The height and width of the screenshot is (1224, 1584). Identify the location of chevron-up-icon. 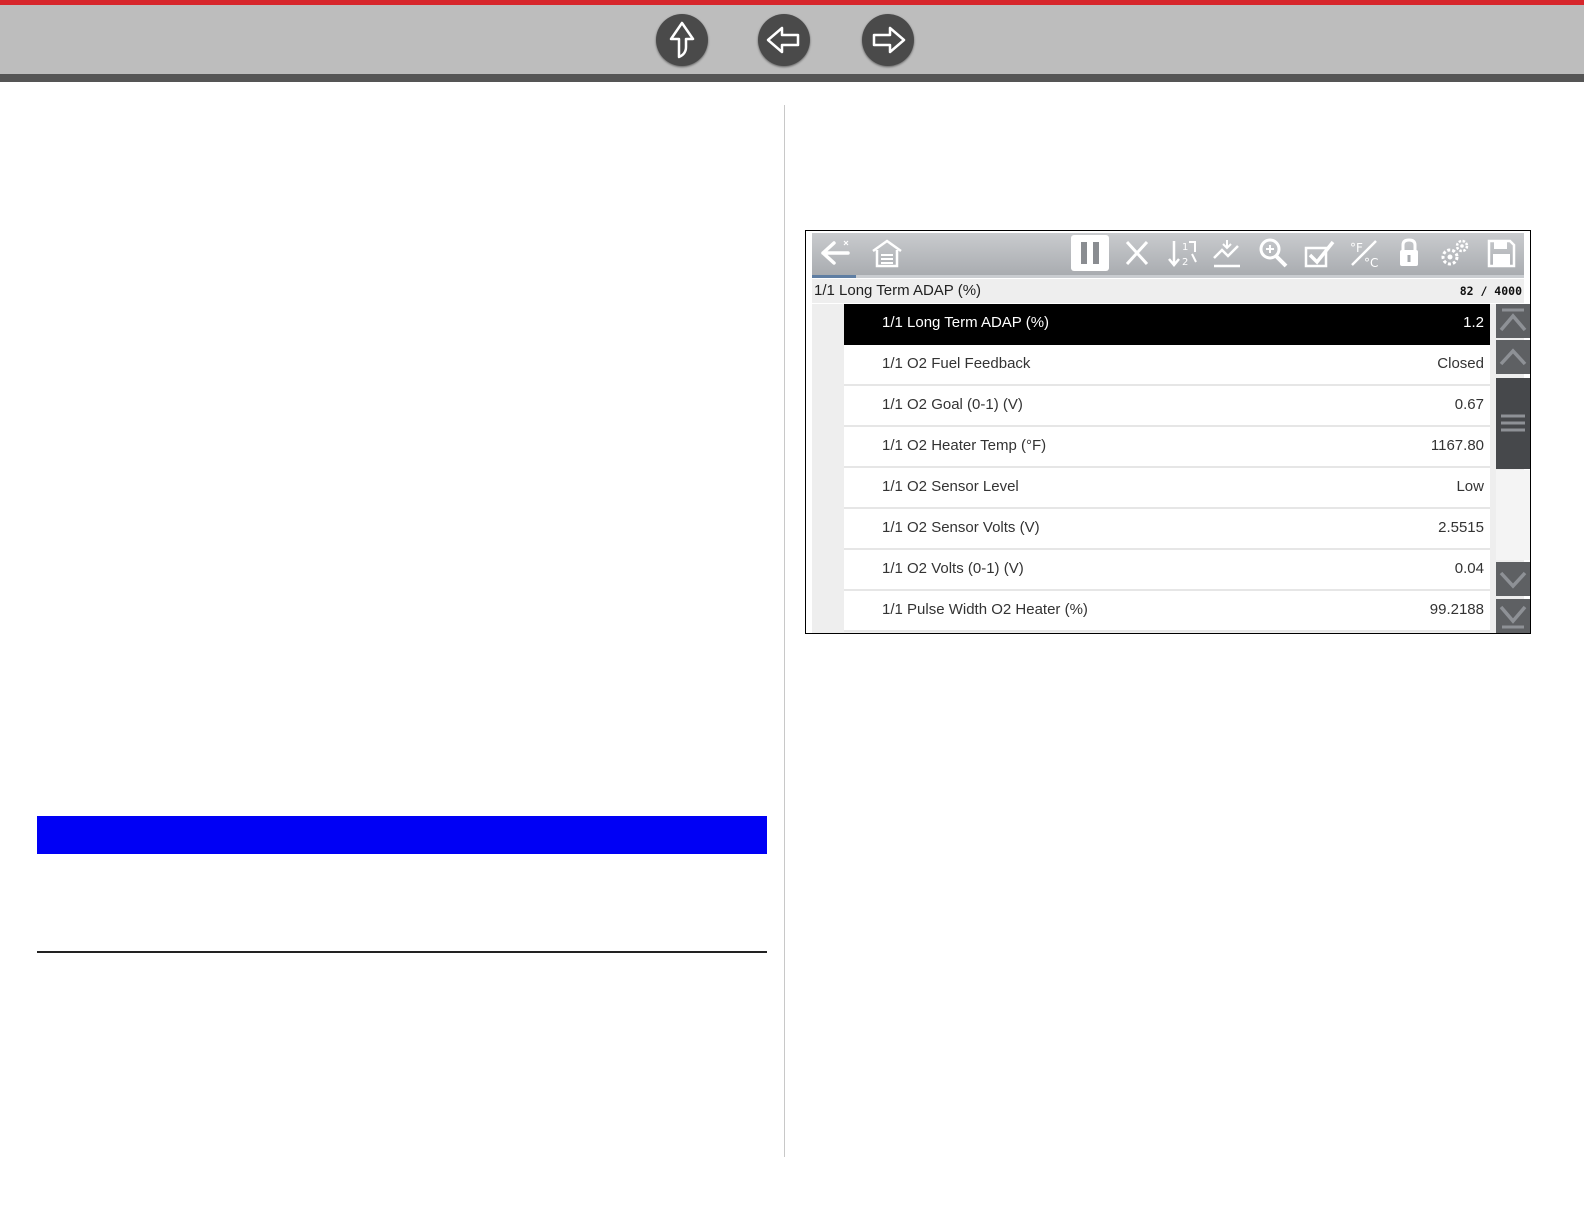
(1513, 357).